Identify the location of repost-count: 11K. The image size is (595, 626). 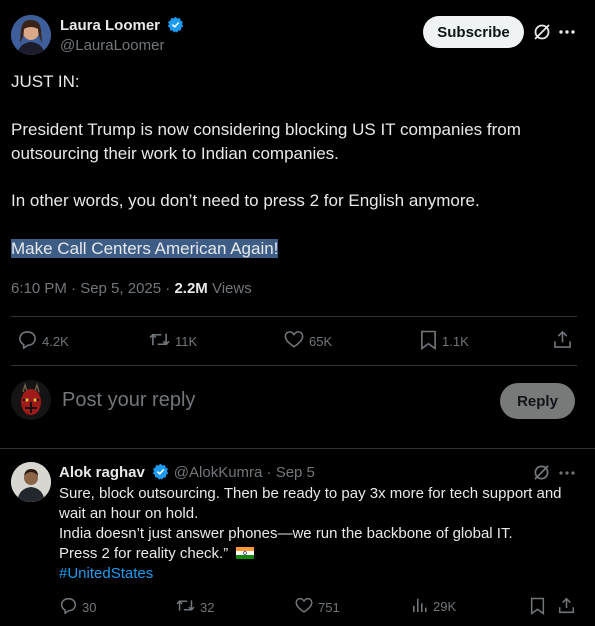
(186, 341).